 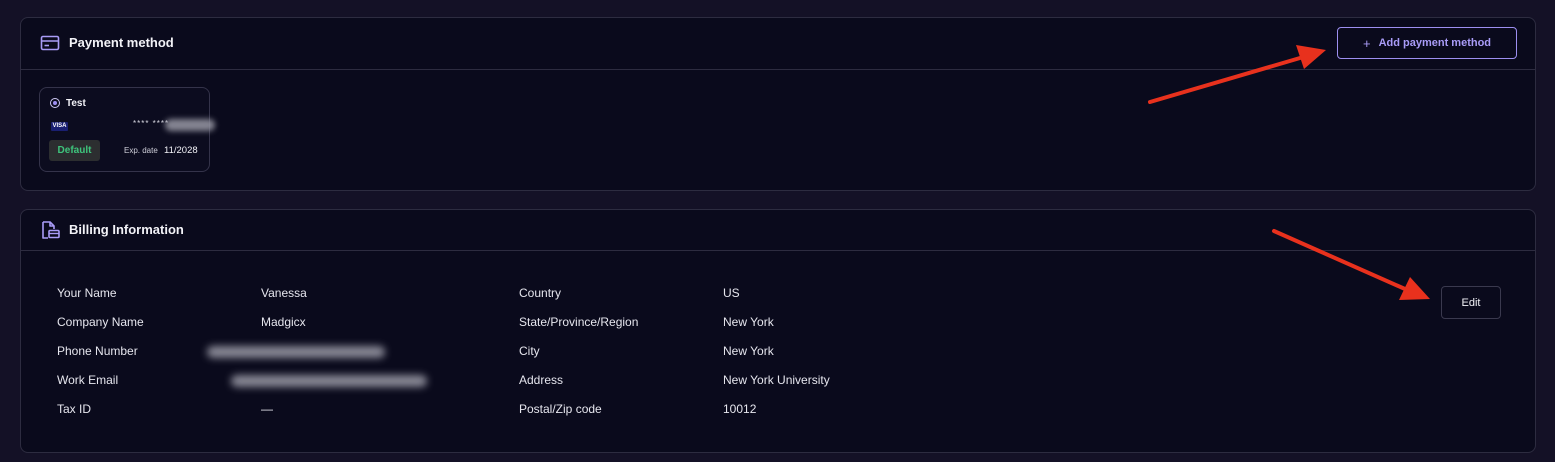 What do you see at coordinates (74, 409) in the screenshot?
I see `tax-id-label: Tax ID` at bounding box center [74, 409].